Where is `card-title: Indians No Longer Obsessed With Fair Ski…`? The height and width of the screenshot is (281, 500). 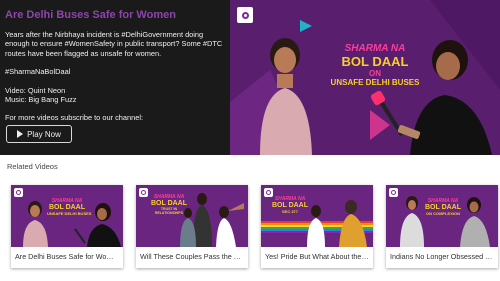
card-title: Indians No Longer Obsessed With Fair Ski… is located at coordinates (442, 256).